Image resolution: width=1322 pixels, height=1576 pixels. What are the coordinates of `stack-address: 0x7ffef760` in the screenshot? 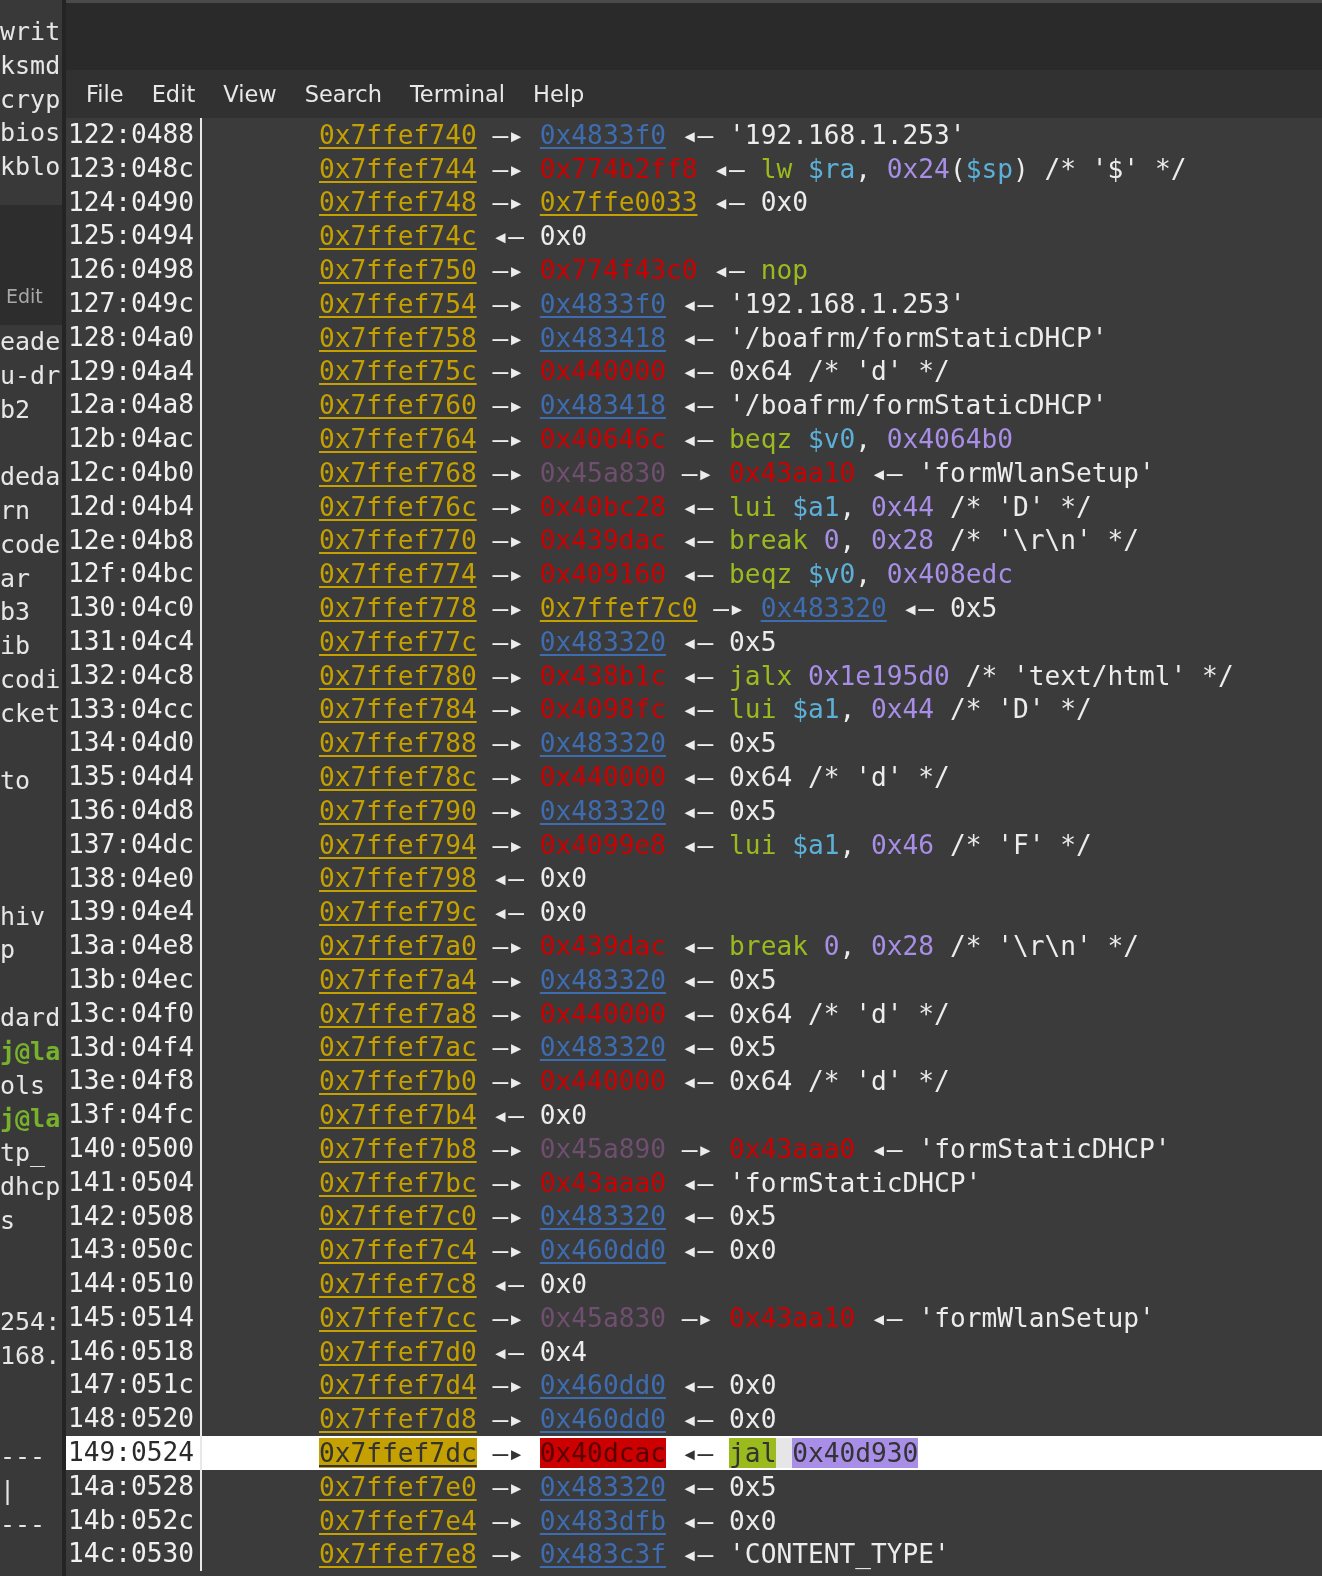 It's located at (398, 405).